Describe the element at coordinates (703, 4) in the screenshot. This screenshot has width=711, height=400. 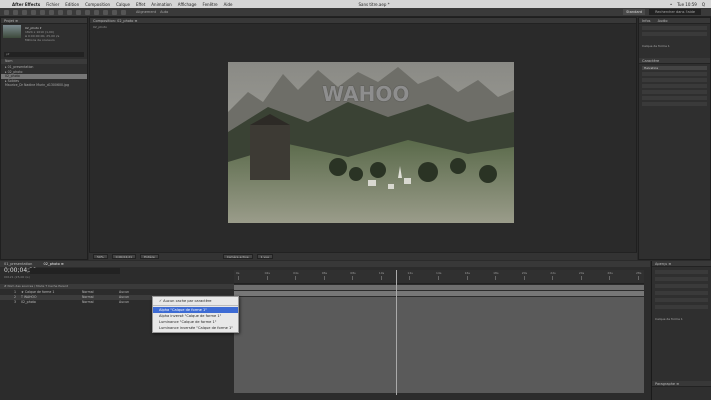
I see `search-icon: Q` at that location.